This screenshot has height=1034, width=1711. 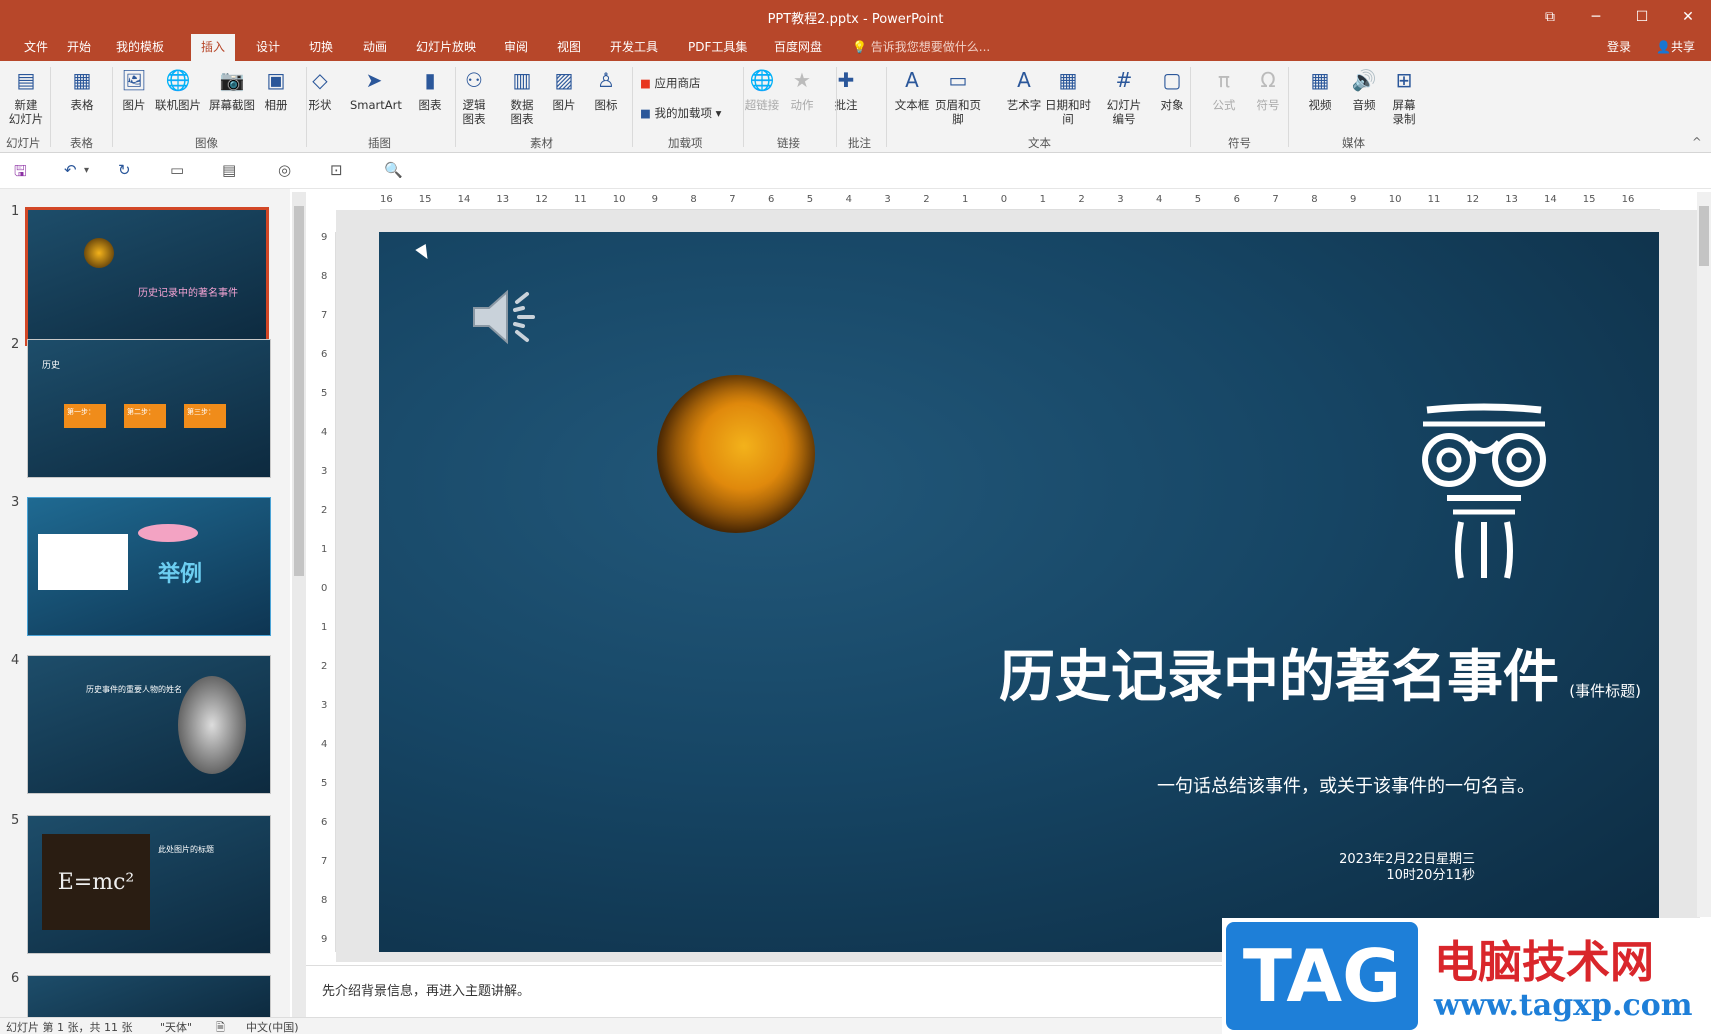 What do you see at coordinates (149, 566) in the screenshot?
I see `slide-thumbnail-3: 举例` at bounding box center [149, 566].